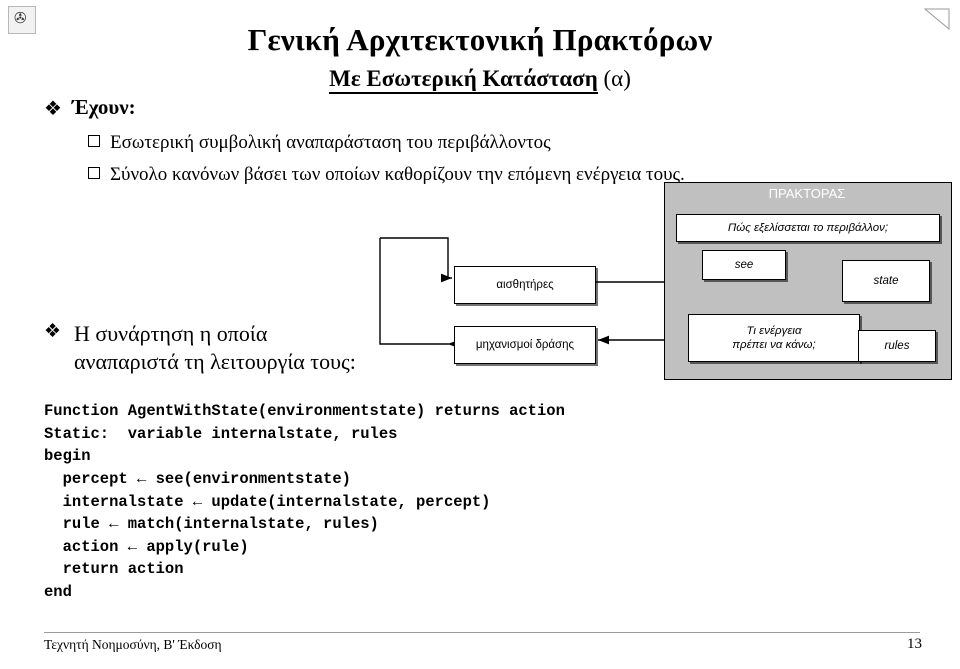  I want to click on function-intro-line1: Η συνάρτηση η οποία, so click(171, 333).